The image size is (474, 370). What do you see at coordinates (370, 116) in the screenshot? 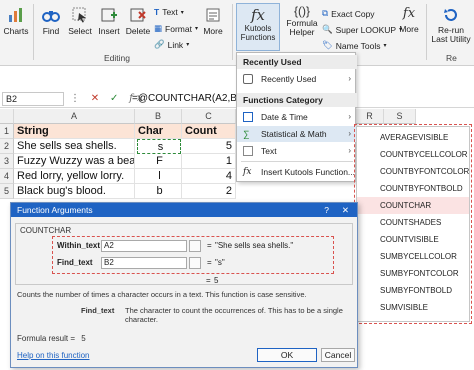
I see `column-header: R` at bounding box center [370, 116].